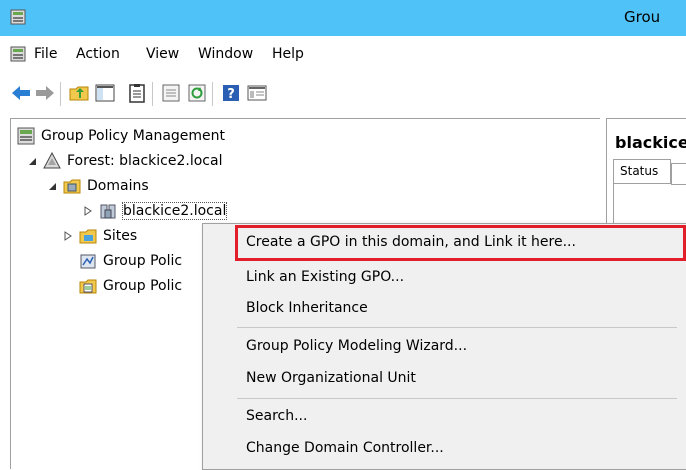 This screenshot has width=686, height=470. Describe the element at coordinates (650, 142) in the screenshot. I see `details-header: blackice` at that location.